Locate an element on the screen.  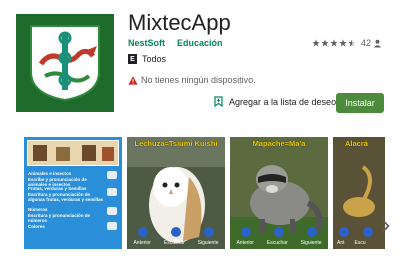
screenshot-3-title: Mapache=Ma'a is located at coordinates (279, 143).